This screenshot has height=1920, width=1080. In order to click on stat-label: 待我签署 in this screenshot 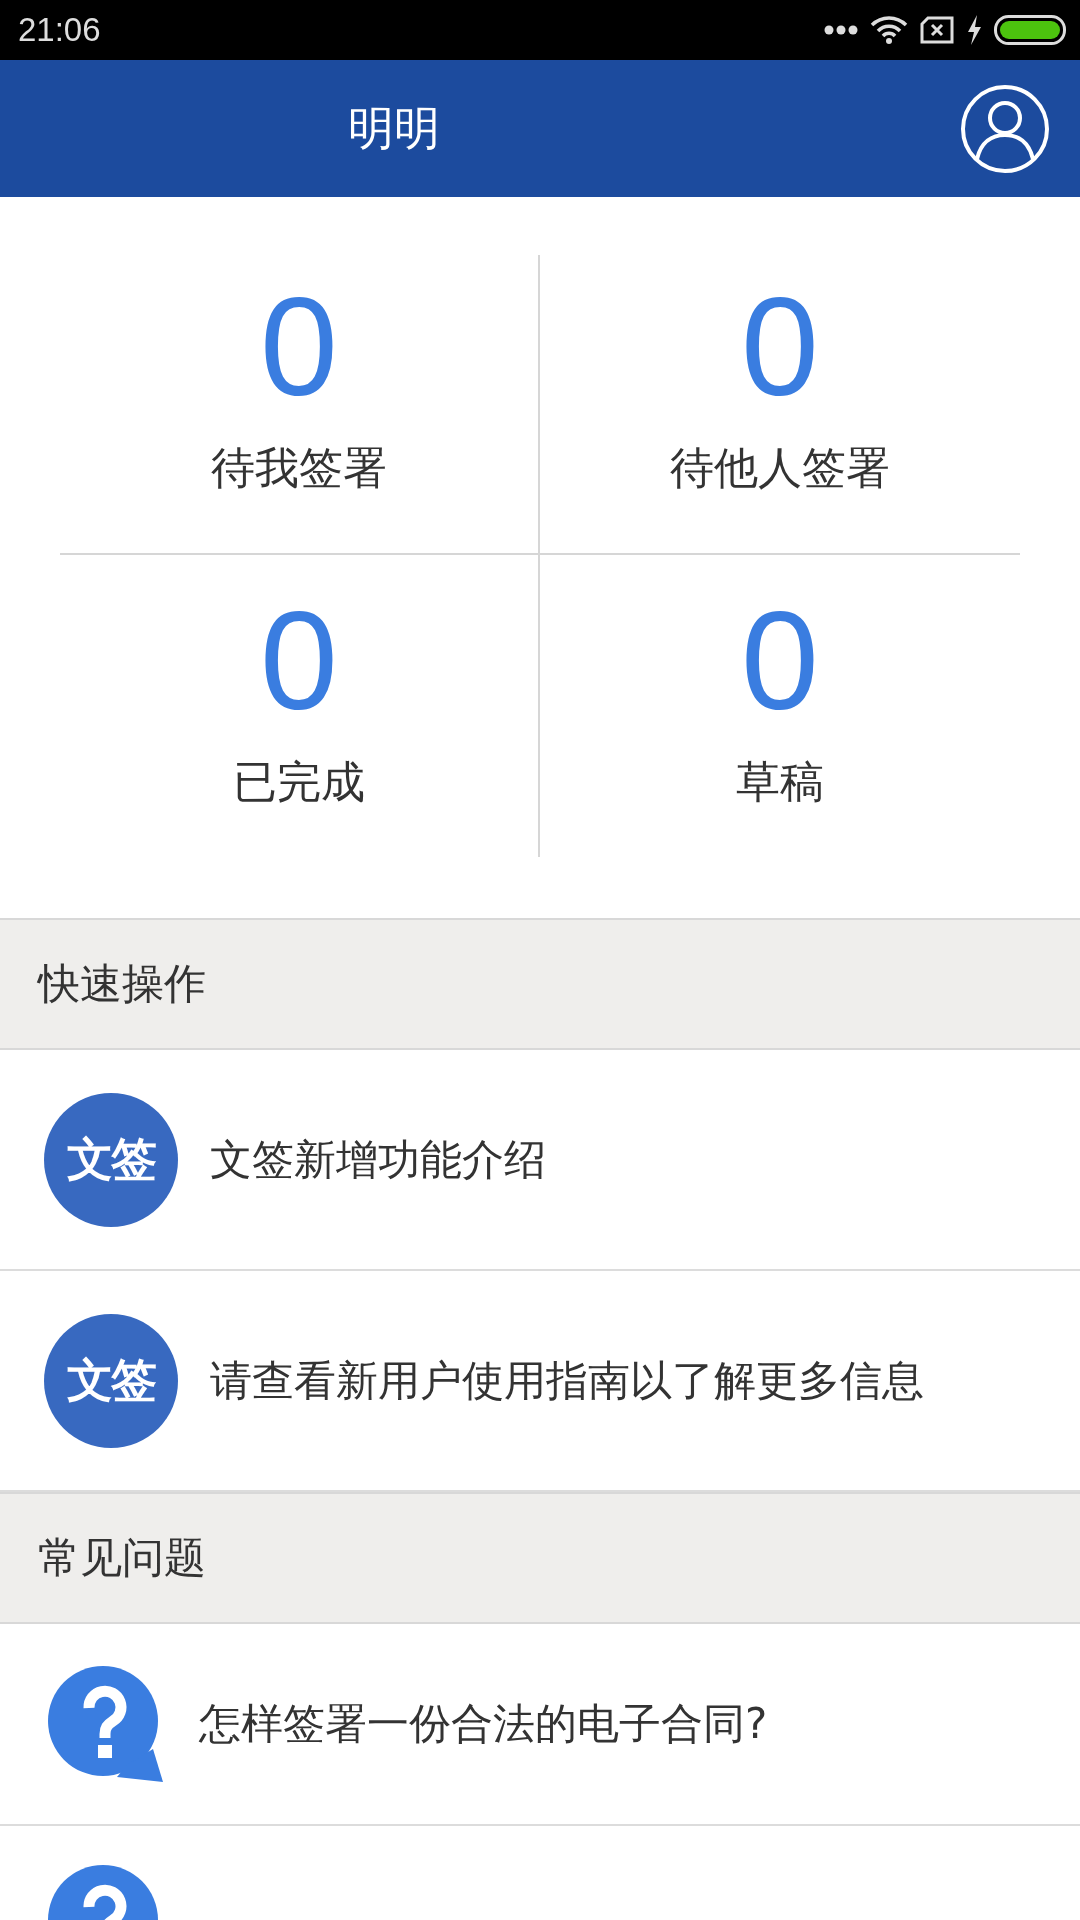, I will do `click(299, 468)`.